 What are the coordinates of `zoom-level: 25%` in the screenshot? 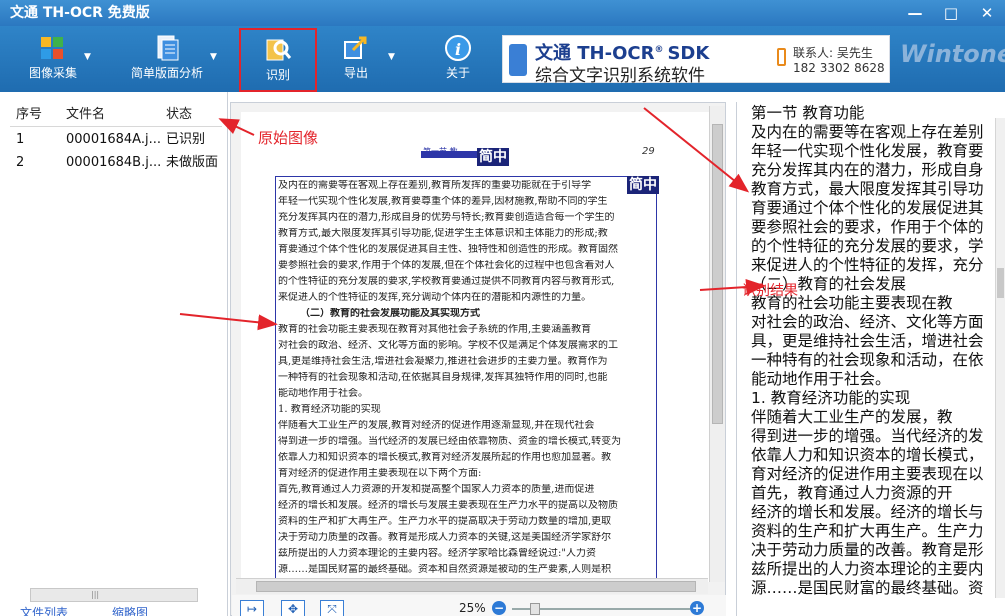 It's located at (472, 608).